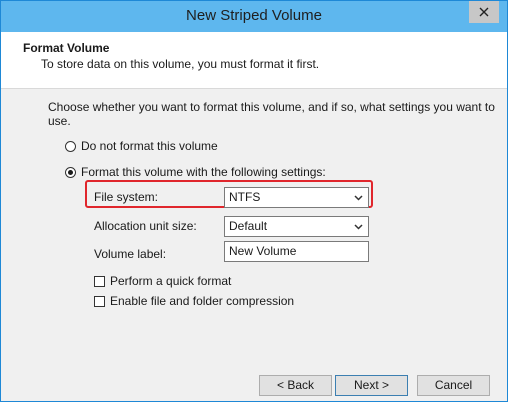 The image size is (508, 402). Describe the element at coordinates (296, 197) in the screenshot. I see `file-system-combo: NTFS` at that location.